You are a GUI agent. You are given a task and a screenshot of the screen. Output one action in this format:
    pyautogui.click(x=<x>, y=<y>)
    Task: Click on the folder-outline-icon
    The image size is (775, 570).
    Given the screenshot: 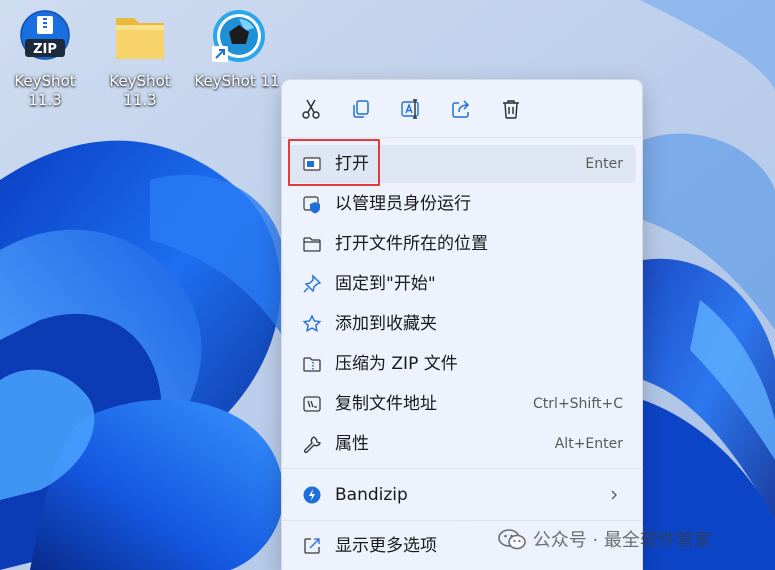 What is the action you would take?
    pyautogui.click(x=312, y=244)
    